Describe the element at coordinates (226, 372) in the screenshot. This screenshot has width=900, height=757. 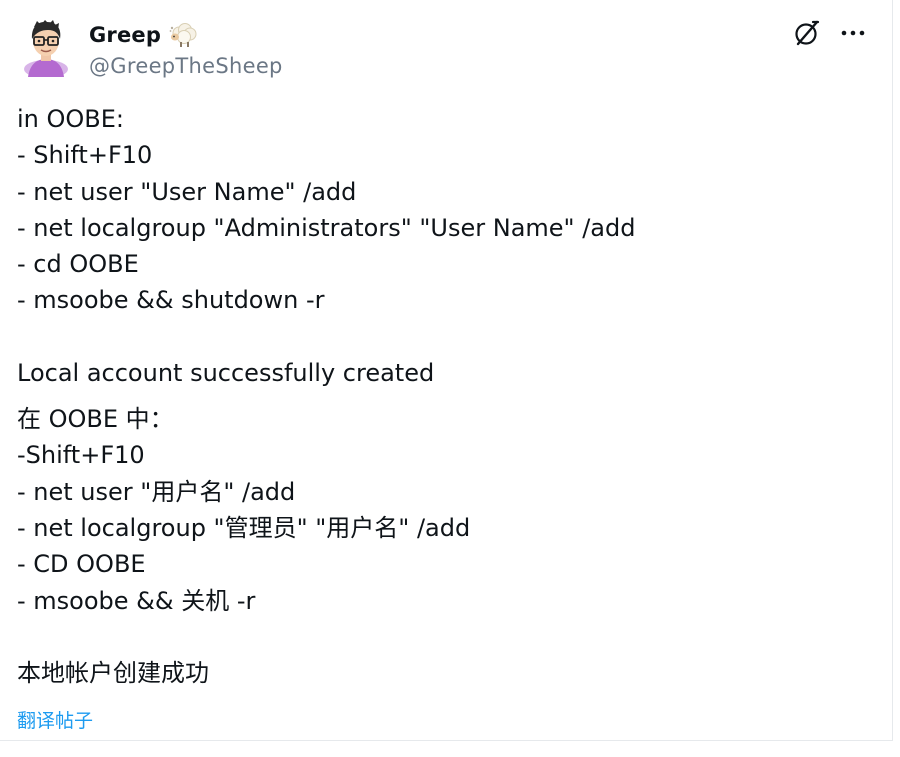
I see `post-result-en: Local account successfully created` at that location.